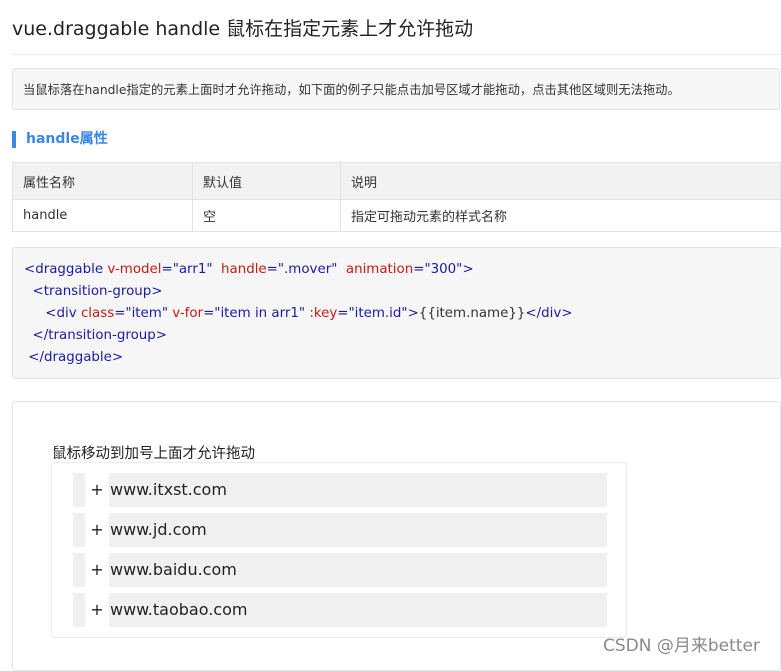  Describe the element at coordinates (99, 335) in the screenshot. I see `code-token: </transition-group>` at that location.